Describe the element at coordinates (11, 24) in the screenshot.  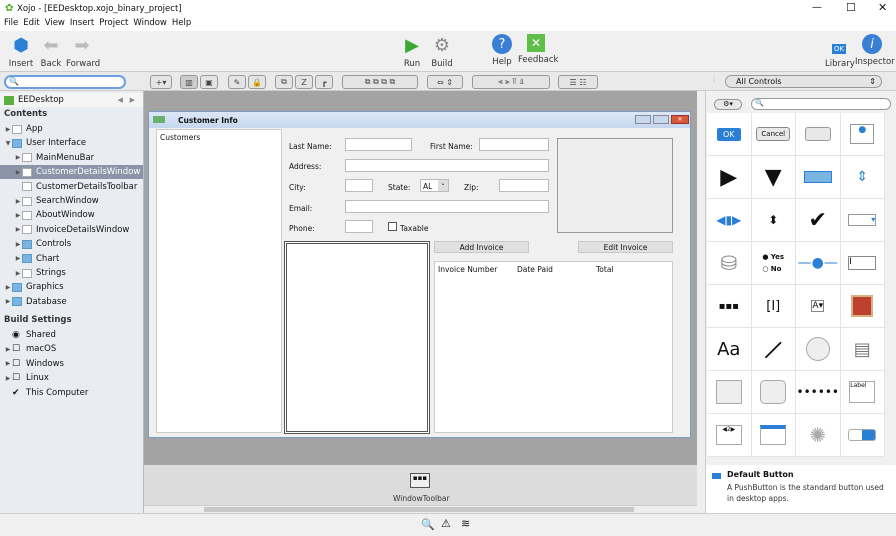
I see `menu-file: File` at that location.